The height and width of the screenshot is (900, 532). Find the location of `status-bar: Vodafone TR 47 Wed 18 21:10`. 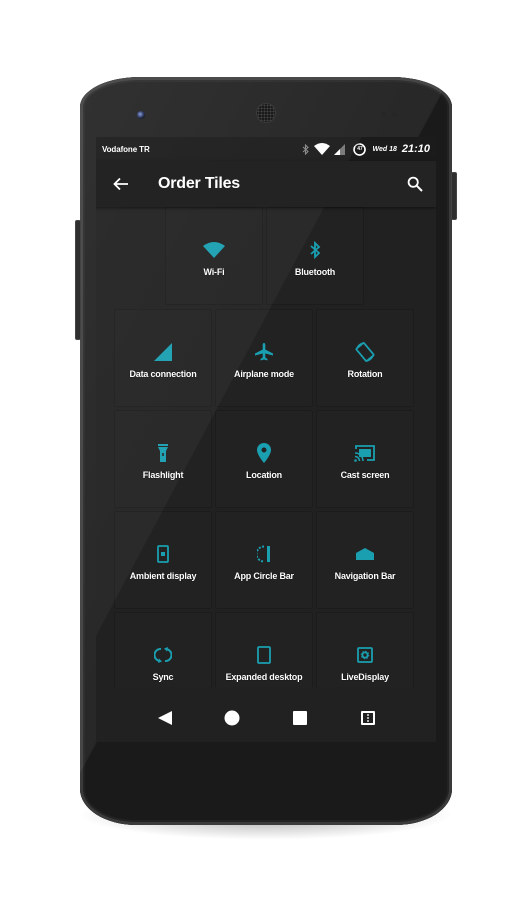

status-bar: Vodafone TR 47 Wed 18 21:10 is located at coordinates (266, 149).